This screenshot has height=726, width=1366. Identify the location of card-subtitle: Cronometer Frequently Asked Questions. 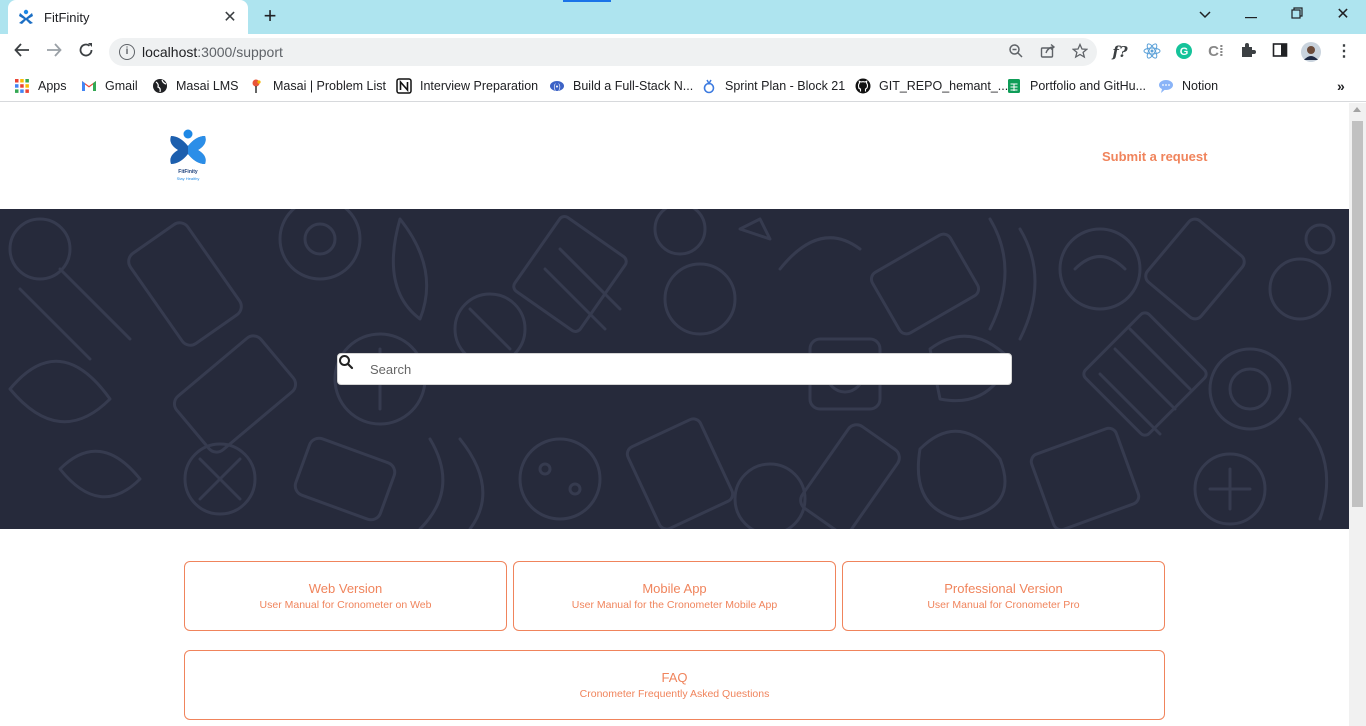
(674, 694).